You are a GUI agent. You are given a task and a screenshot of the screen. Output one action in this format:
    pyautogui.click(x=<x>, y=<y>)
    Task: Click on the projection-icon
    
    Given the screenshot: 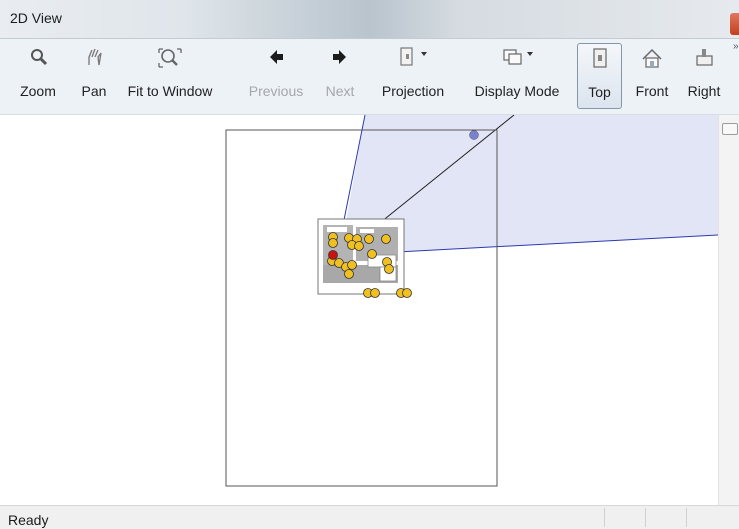 What is the action you would take?
    pyautogui.click(x=413, y=56)
    